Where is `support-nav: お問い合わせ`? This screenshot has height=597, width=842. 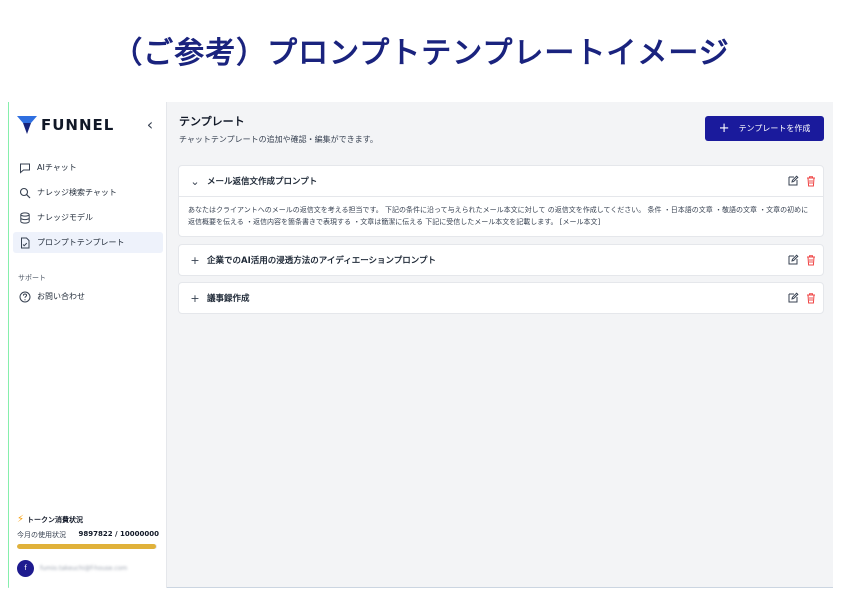
support-nav: お問い合わせ is located at coordinates (88, 298).